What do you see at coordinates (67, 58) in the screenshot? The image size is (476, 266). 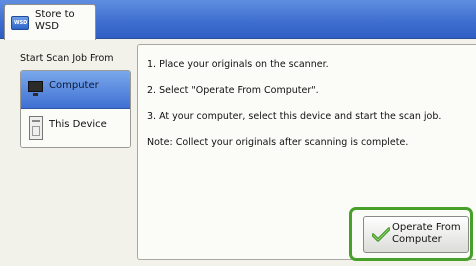 I see `start-scan-job-from-label: Start Scan Job From` at bounding box center [67, 58].